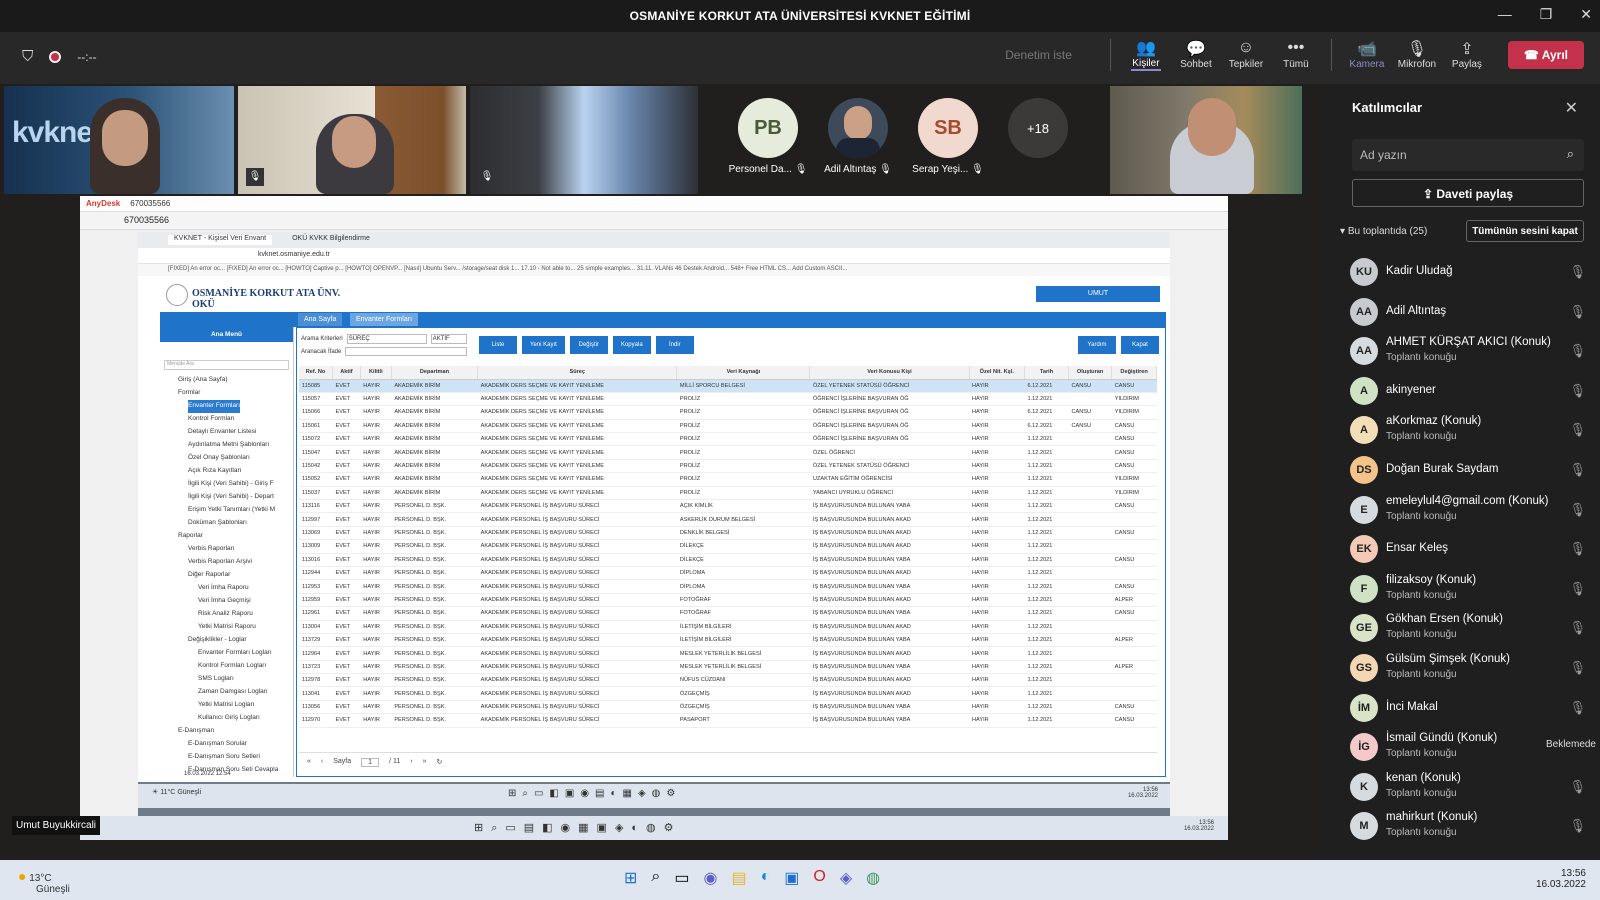 The height and width of the screenshot is (900, 1600). What do you see at coordinates (1468, 155) in the screenshot?
I see `participant-search-input: Ad yazın ⌕` at bounding box center [1468, 155].